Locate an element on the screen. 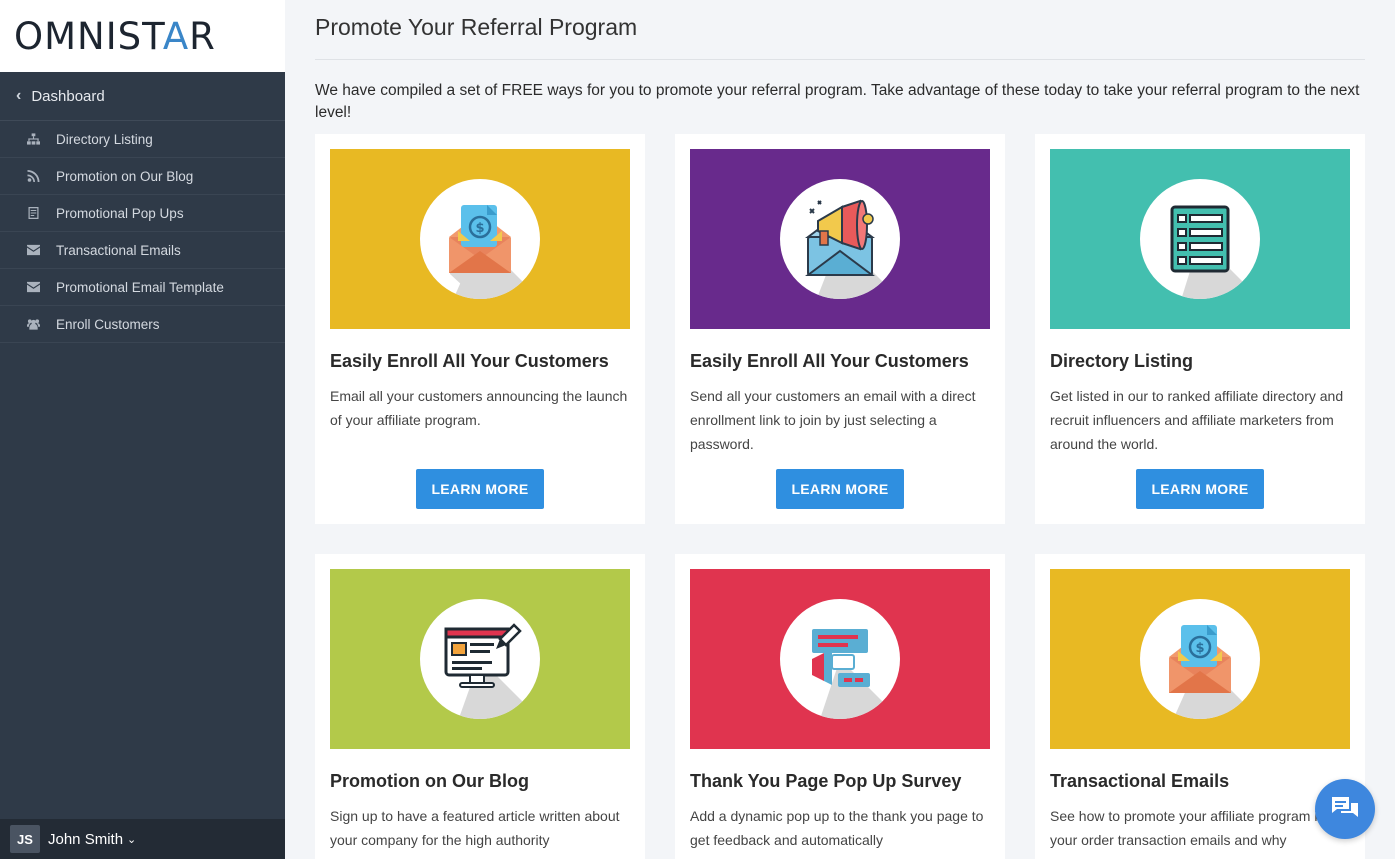 Image resolution: width=1395 pixels, height=859 pixels. dashboard-label: Dashboard is located at coordinates (68, 96).